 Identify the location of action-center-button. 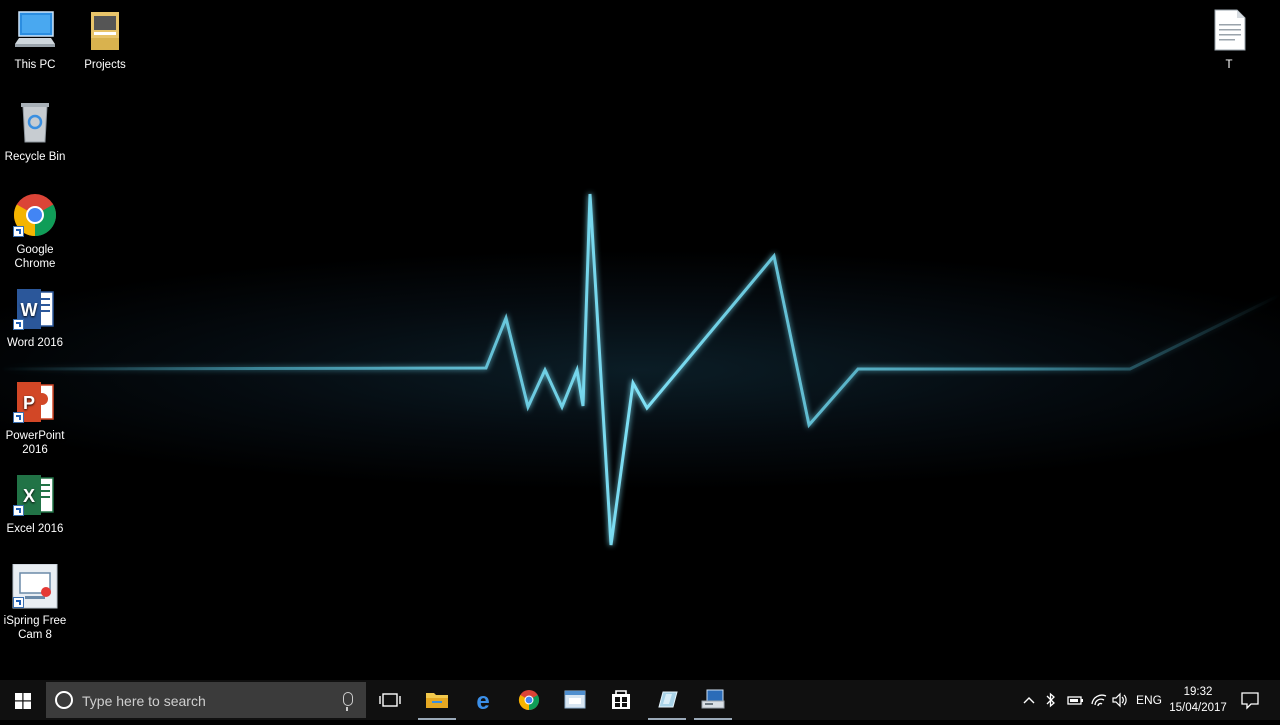
(1256, 700).